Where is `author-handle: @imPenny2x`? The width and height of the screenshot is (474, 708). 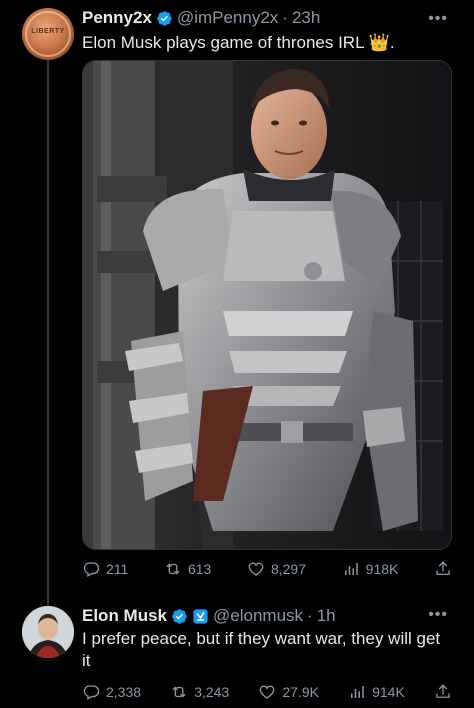
author-handle: @imPenny2x is located at coordinates (227, 18).